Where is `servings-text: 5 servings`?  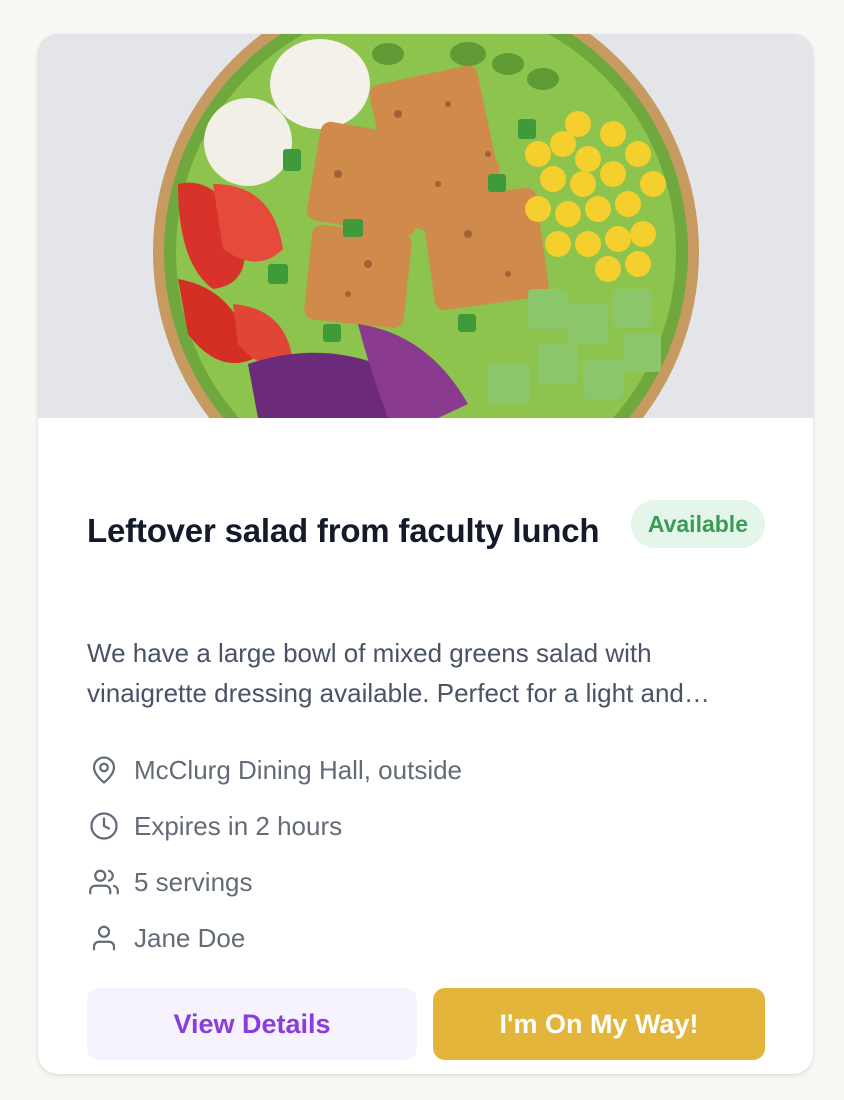
servings-text: 5 servings is located at coordinates (193, 881).